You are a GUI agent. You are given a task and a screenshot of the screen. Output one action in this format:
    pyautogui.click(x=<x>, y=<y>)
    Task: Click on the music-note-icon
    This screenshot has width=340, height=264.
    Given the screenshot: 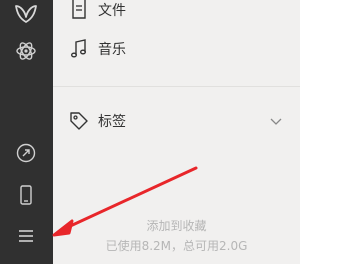 What is the action you would take?
    pyautogui.click(x=79, y=49)
    